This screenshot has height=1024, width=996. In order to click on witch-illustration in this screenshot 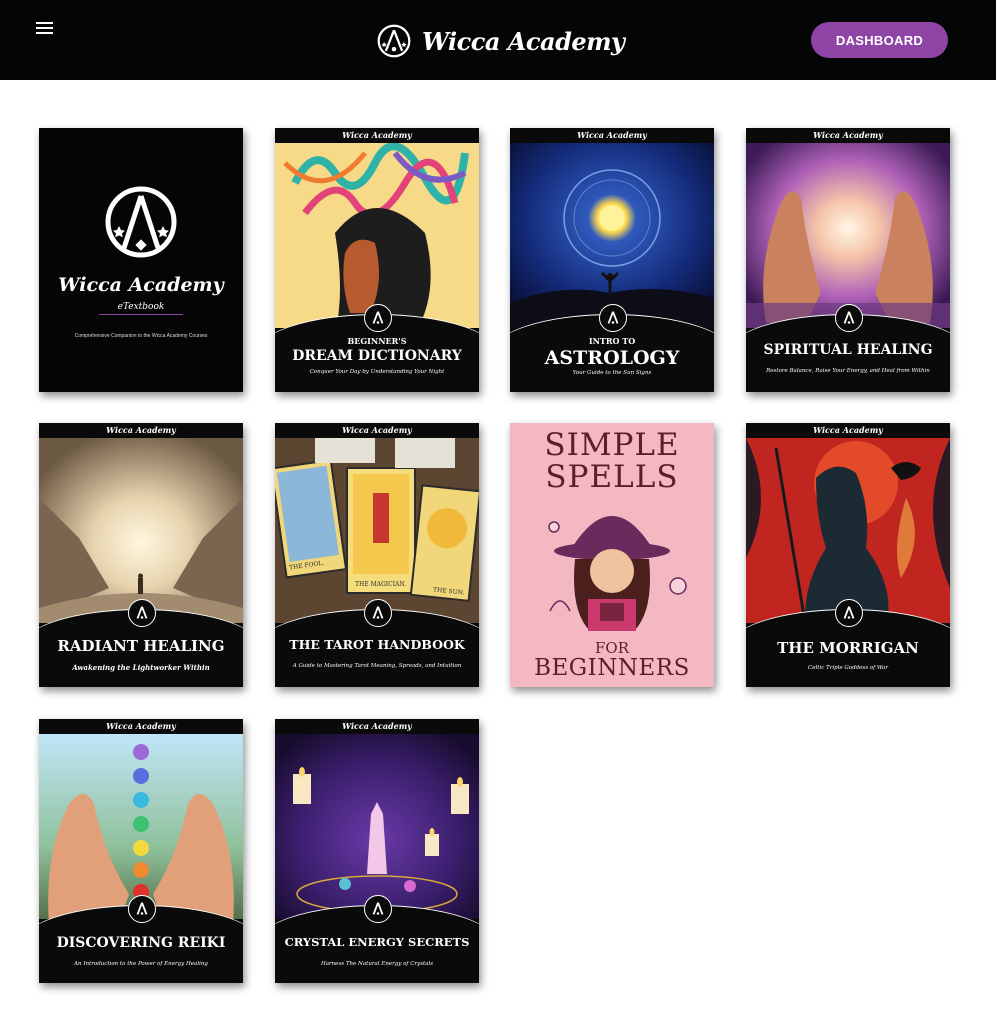, I will do `click(617, 573)`.